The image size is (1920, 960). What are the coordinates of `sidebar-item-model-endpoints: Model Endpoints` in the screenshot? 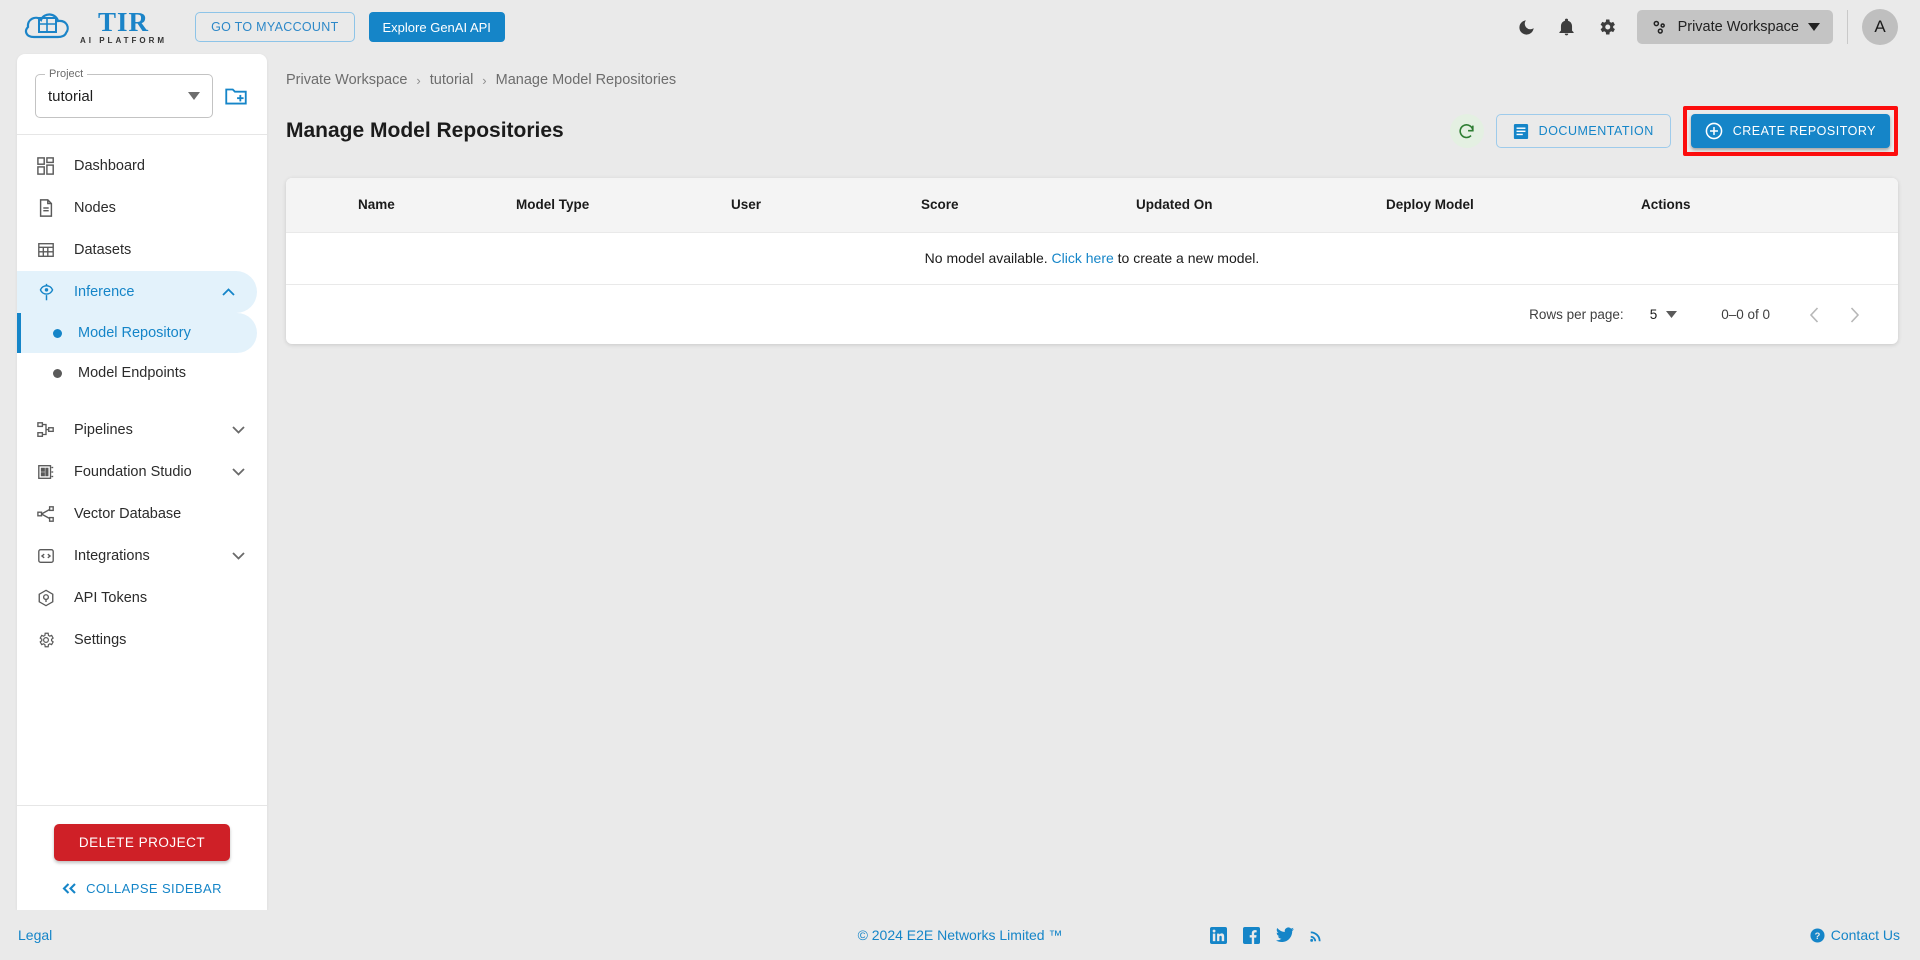 It's located at (142, 373).